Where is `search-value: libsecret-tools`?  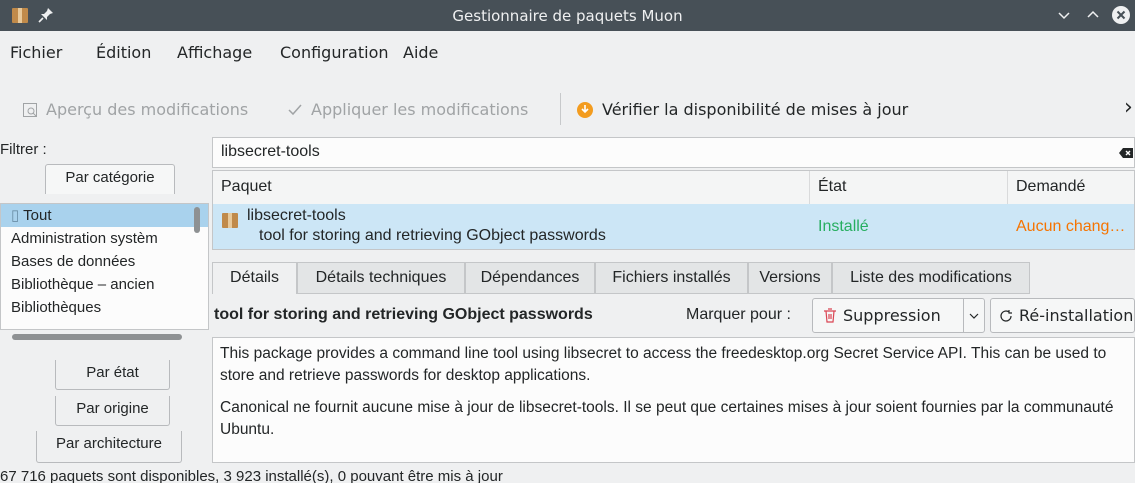 search-value: libsecret-tools is located at coordinates (270, 151).